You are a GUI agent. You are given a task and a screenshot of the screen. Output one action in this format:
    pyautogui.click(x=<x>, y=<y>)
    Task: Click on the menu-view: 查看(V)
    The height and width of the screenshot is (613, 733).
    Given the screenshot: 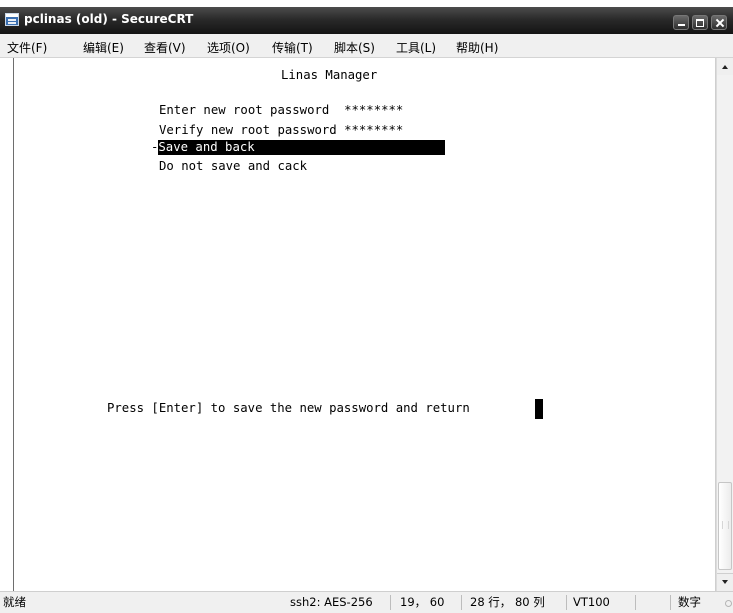 What is the action you would take?
    pyautogui.click(x=165, y=47)
    